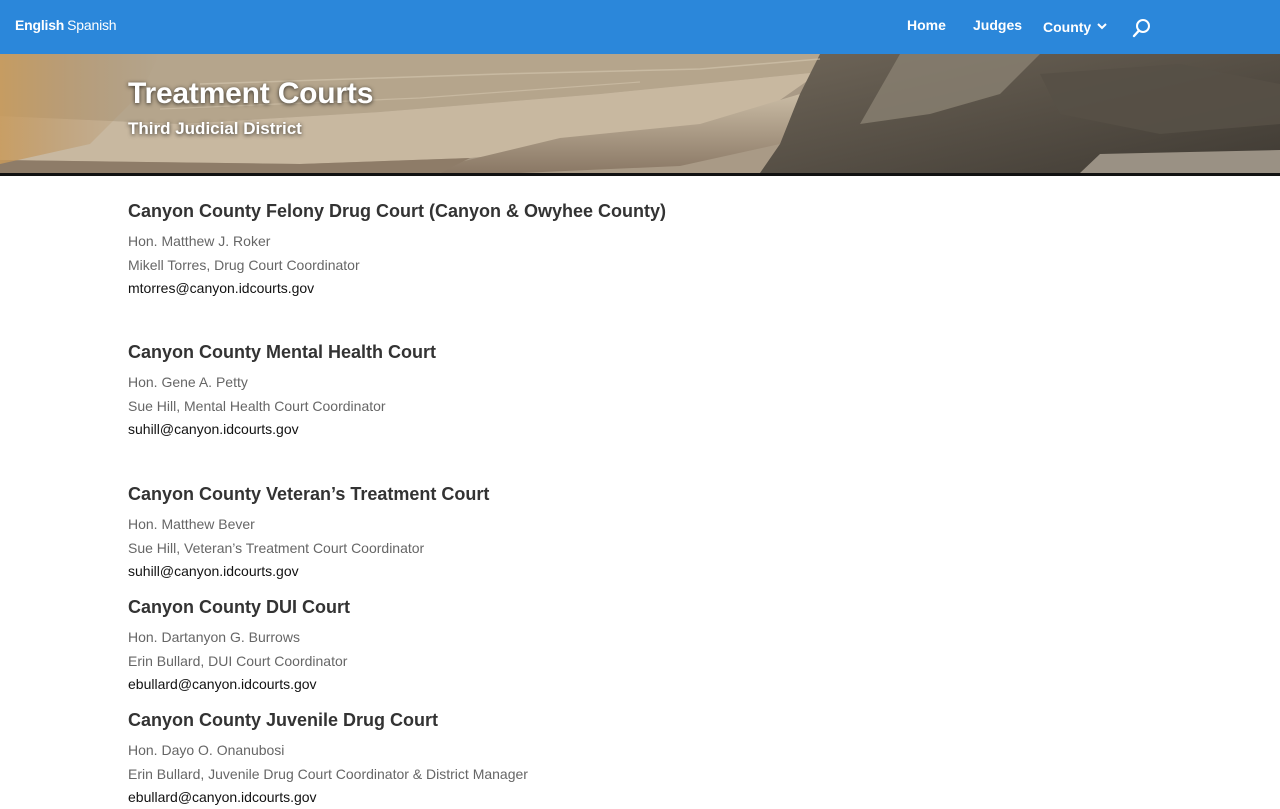 The image size is (1280, 809). I want to click on court-coordinator: Mikell Torres, Drug Court Coordinator, so click(244, 265).